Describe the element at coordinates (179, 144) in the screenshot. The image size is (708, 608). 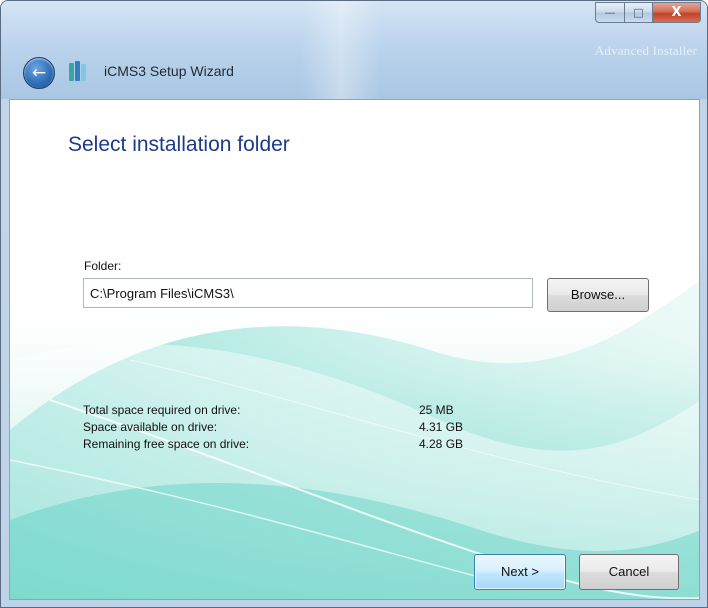
I see `page-title: Select installation folder` at that location.